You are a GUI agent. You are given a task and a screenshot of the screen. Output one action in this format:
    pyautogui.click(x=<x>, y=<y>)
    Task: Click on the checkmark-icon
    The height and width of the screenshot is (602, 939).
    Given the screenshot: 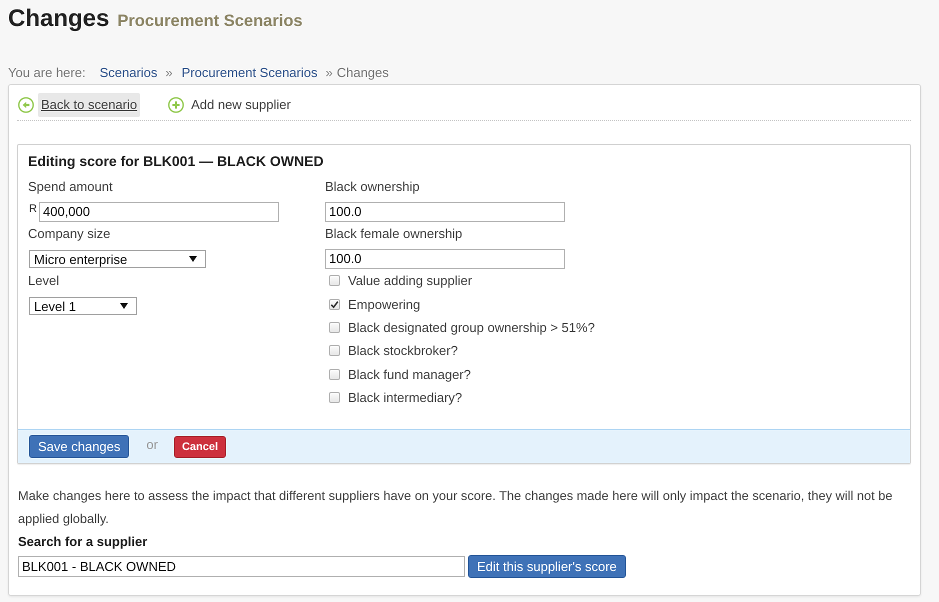 What is the action you would take?
    pyautogui.click(x=334, y=304)
    